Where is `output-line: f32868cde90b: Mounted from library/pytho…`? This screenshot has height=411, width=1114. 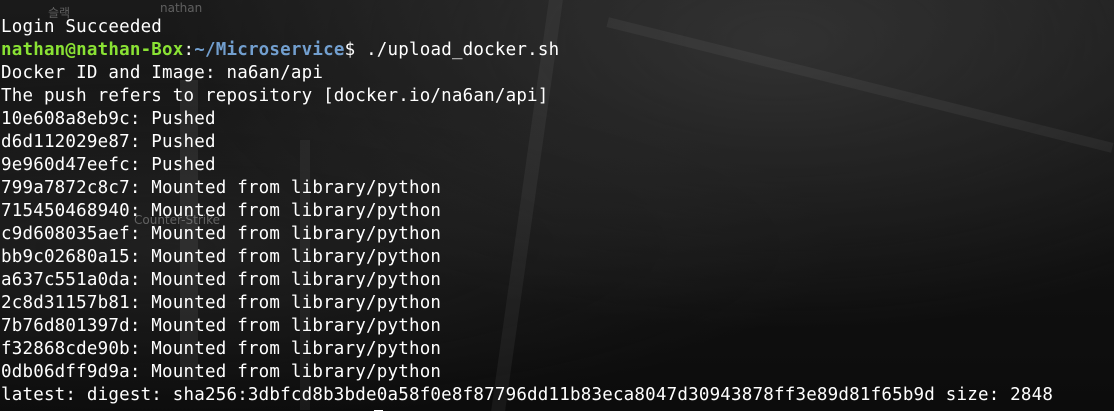 output-line: f32868cde90b: Mounted from library/pytho… is located at coordinates (221, 349).